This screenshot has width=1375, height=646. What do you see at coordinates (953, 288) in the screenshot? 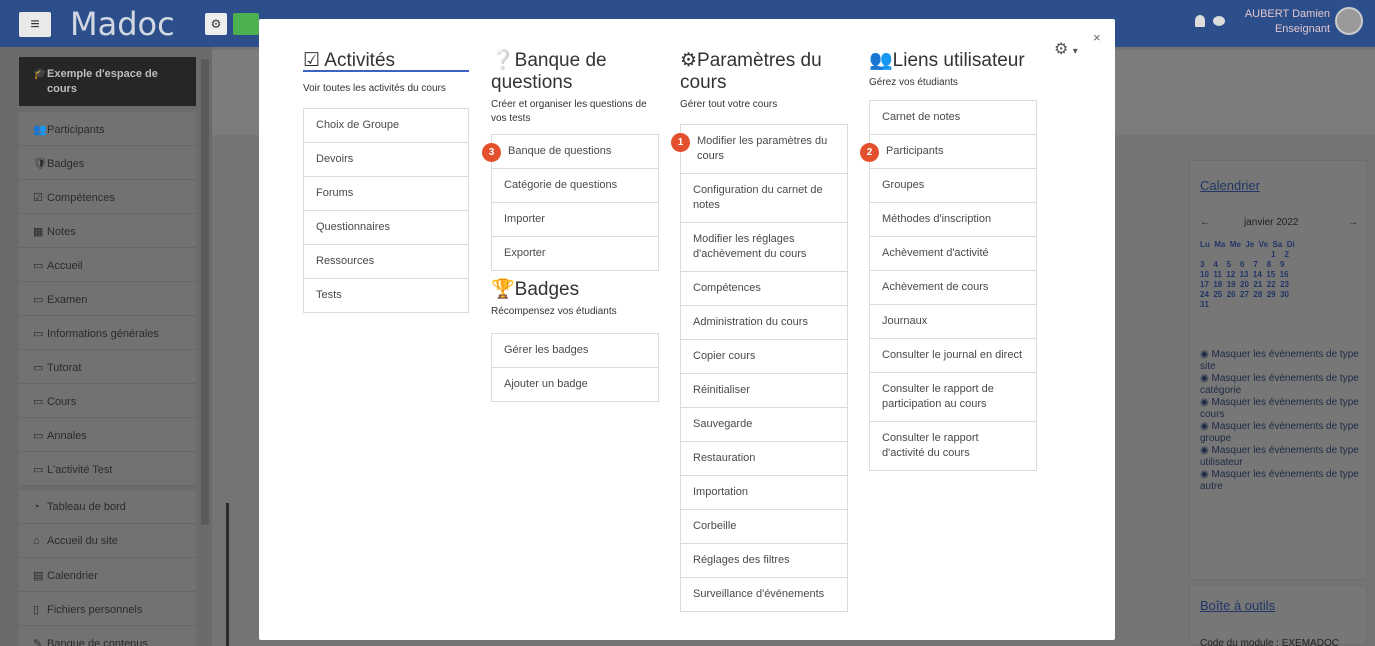
I see `liens-link: Achèvement de cours` at bounding box center [953, 288].